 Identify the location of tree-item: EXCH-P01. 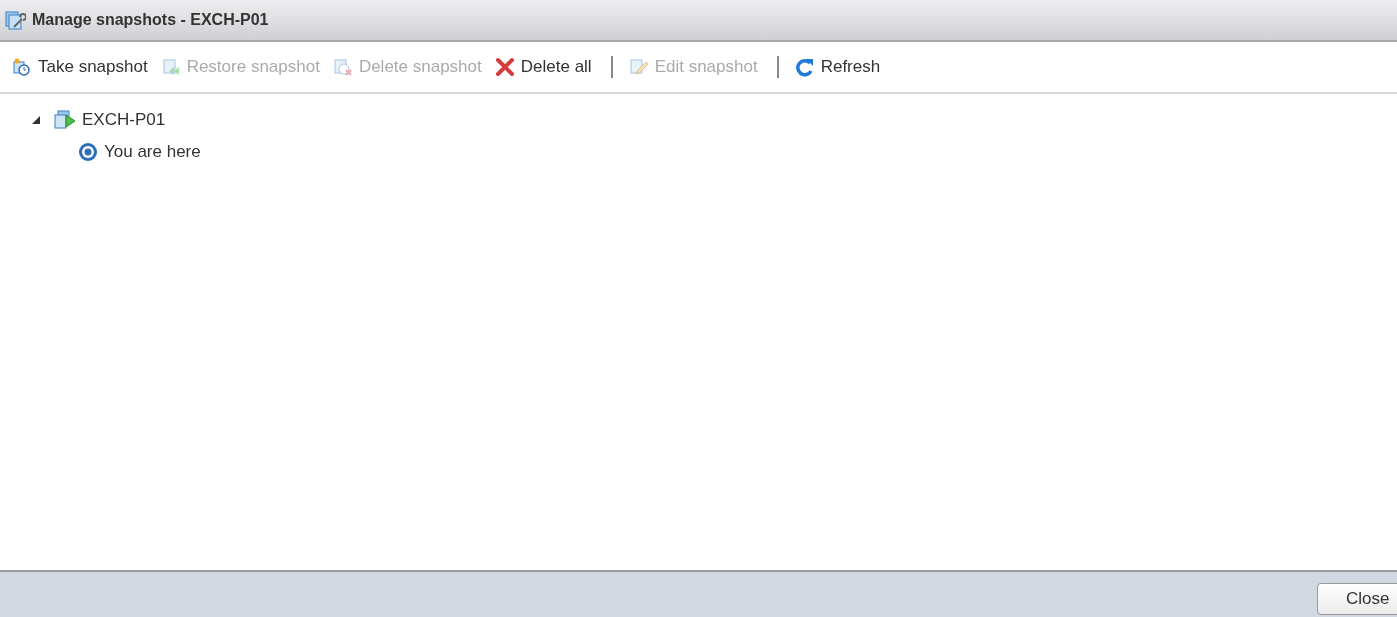
(124, 120).